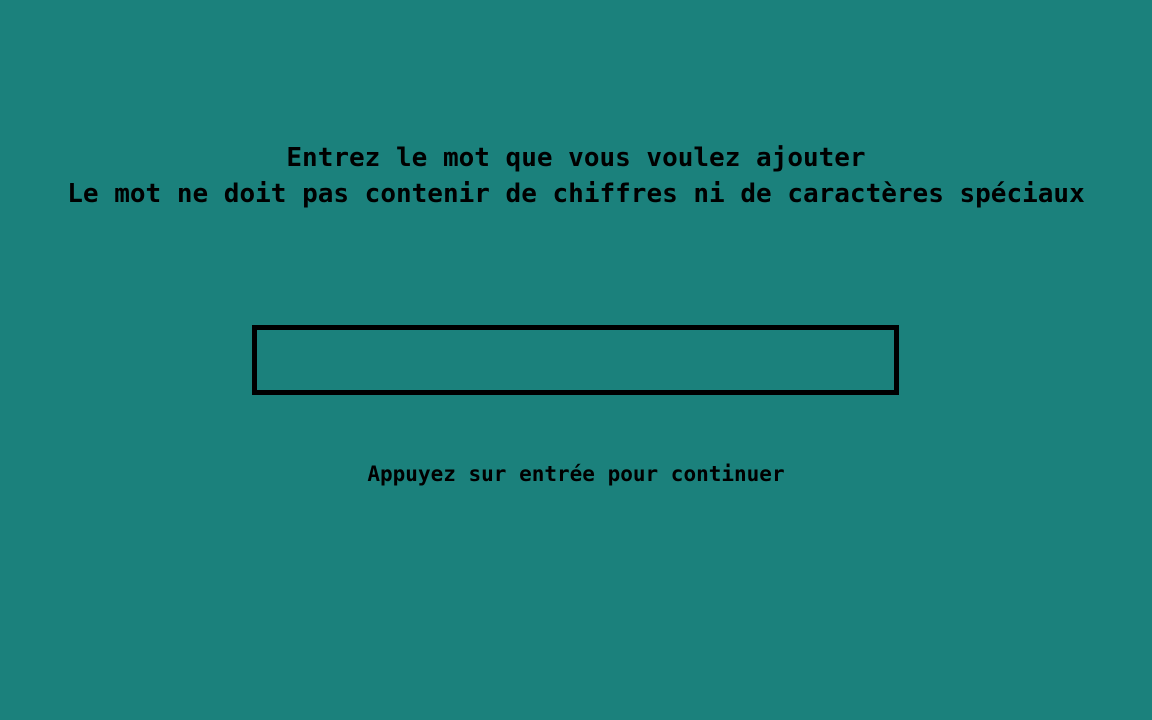  I want to click on prompt-title: Entrez le mot que vous voulez ajouter, so click(576, 158).